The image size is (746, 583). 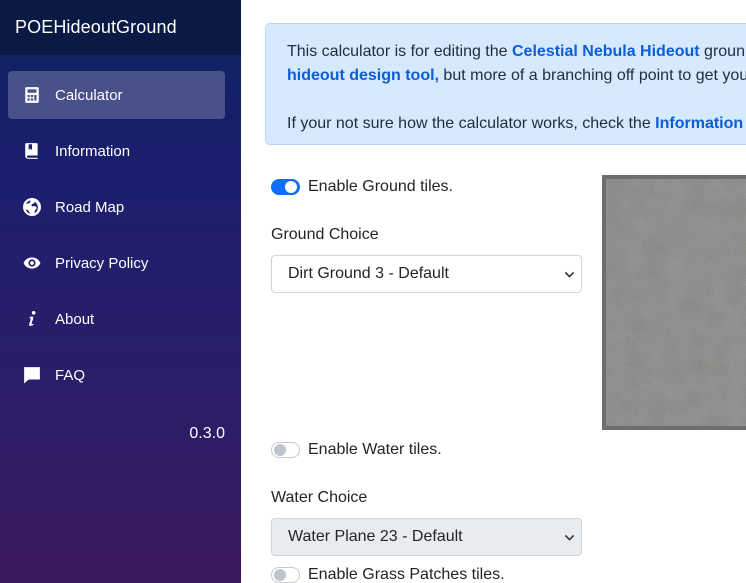 I want to click on dirt-texture-image, so click(x=676, y=302).